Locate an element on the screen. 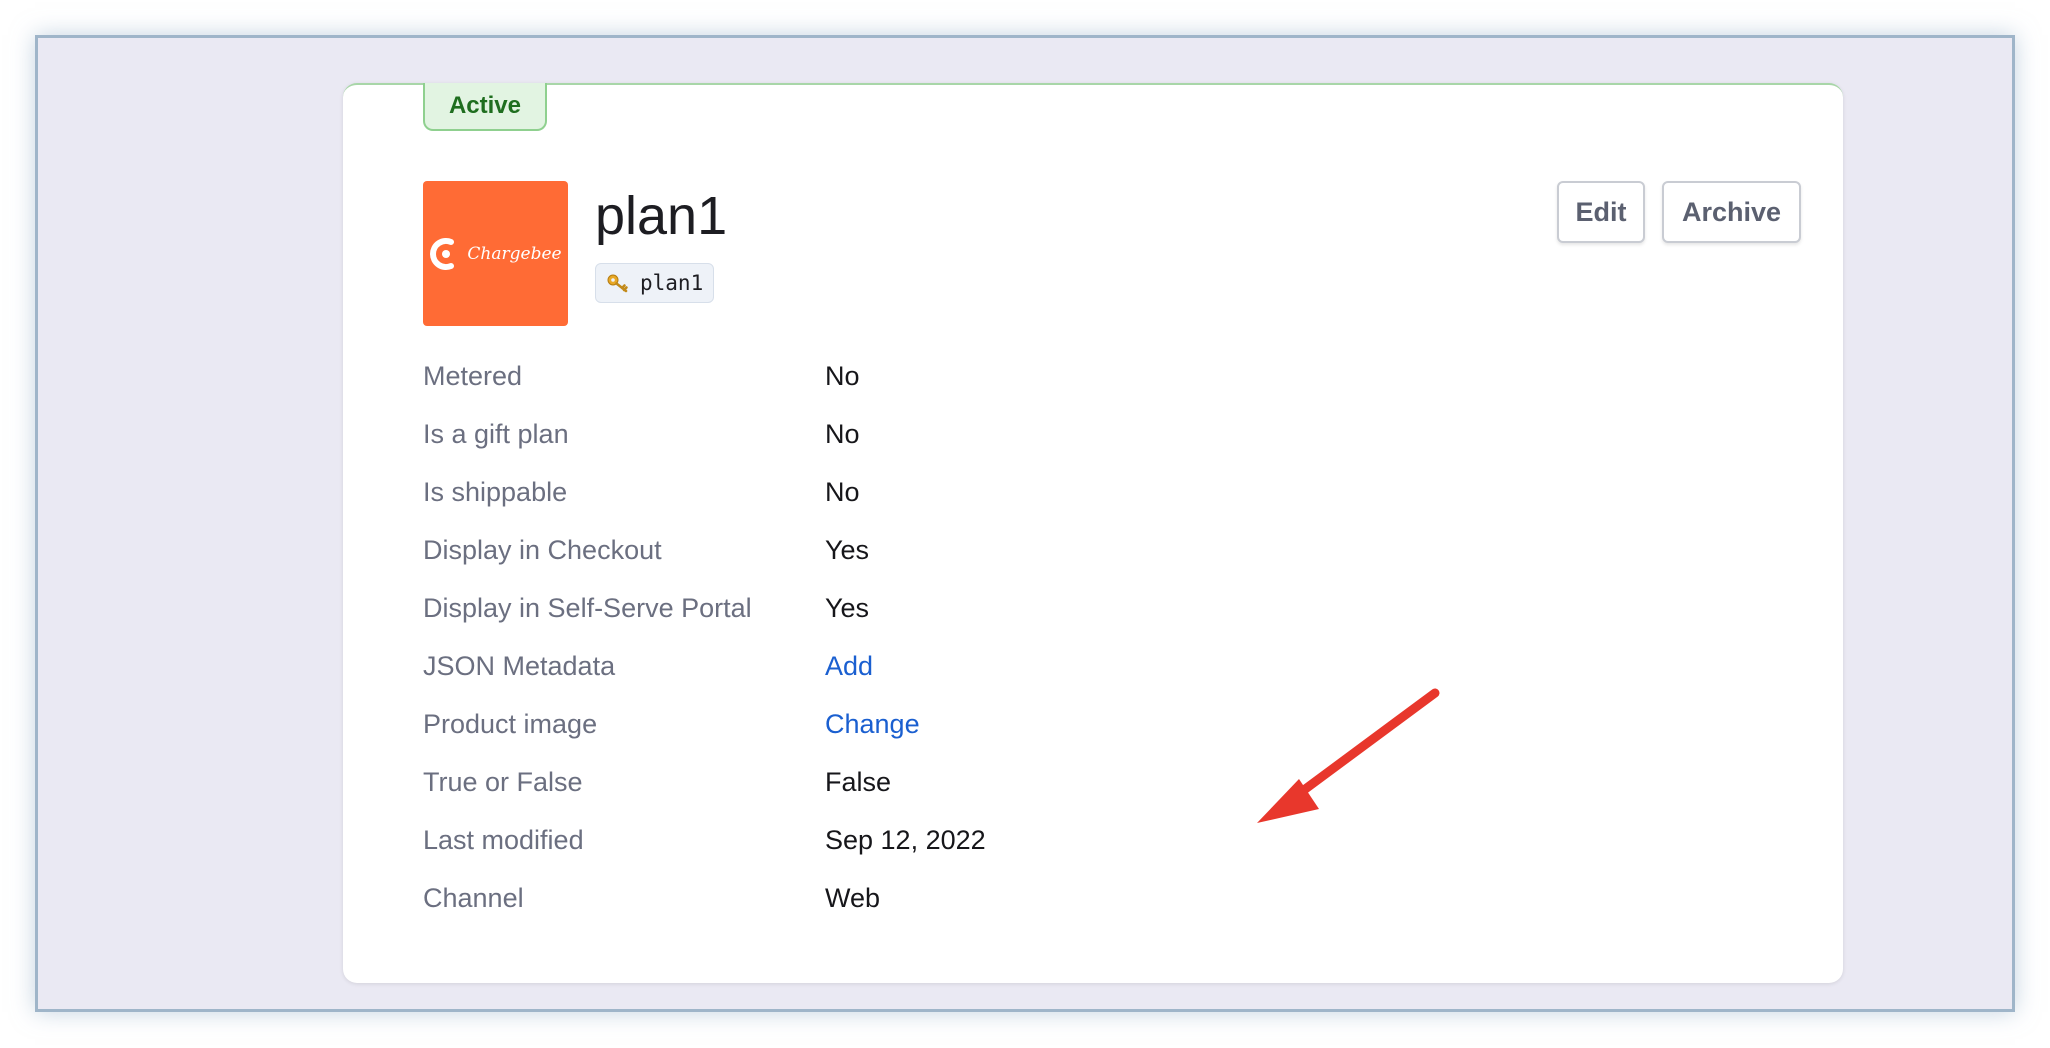  product-image: Chargebee is located at coordinates (495, 253).